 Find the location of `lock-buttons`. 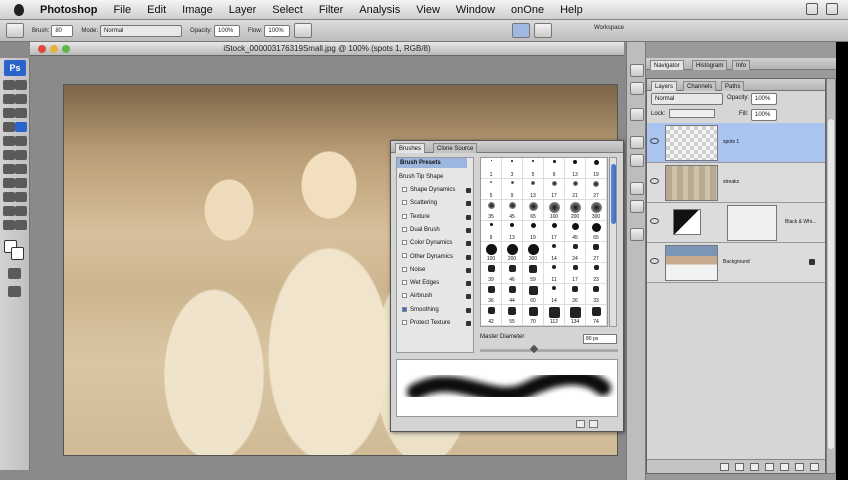

lock-buttons is located at coordinates (692, 113).